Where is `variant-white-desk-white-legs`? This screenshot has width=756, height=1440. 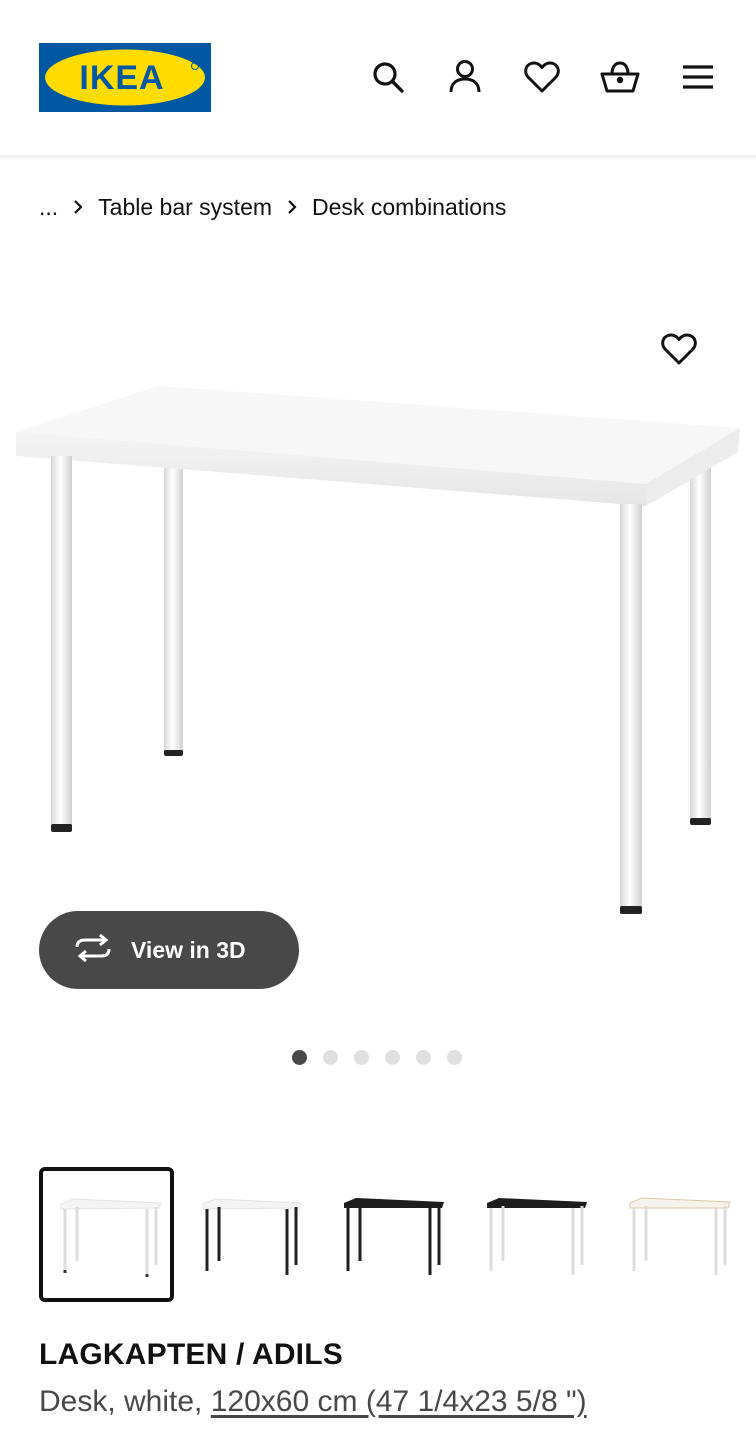
variant-white-desk-white-legs is located at coordinates (106, 1234).